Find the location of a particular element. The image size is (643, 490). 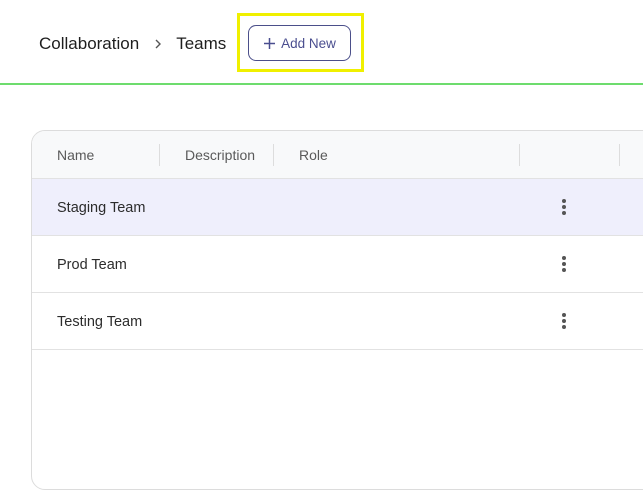

table-row: Staging Team is located at coordinates (337, 207).